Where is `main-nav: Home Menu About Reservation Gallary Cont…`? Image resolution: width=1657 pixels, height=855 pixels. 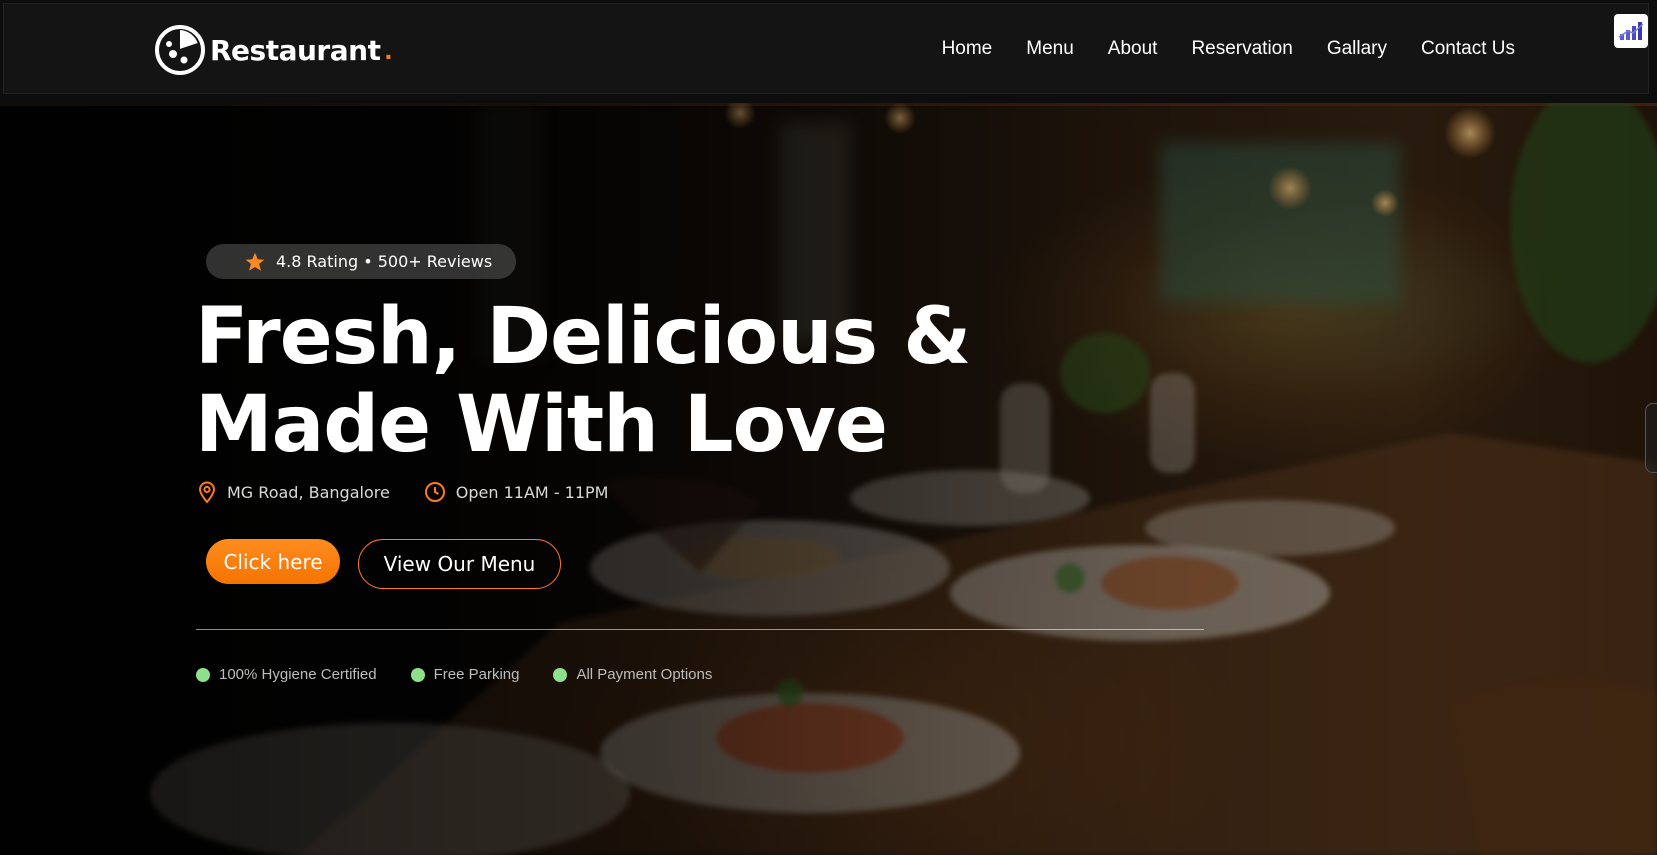
main-nav: Home Menu About Reservation Gallary Cont… is located at coordinates (1228, 49).